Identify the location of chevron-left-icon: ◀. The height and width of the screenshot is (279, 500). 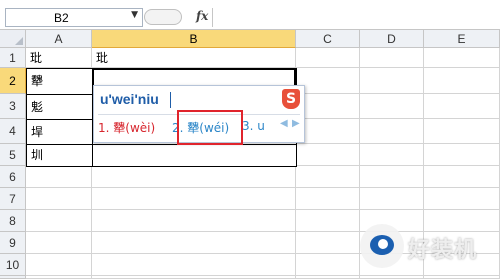
(284, 123).